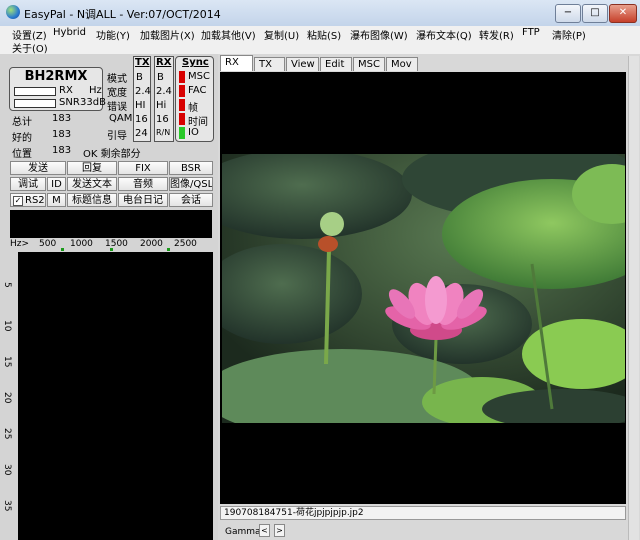  What do you see at coordinates (22, 154) in the screenshot?
I see `position-label: 位置` at bounding box center [22, 154].